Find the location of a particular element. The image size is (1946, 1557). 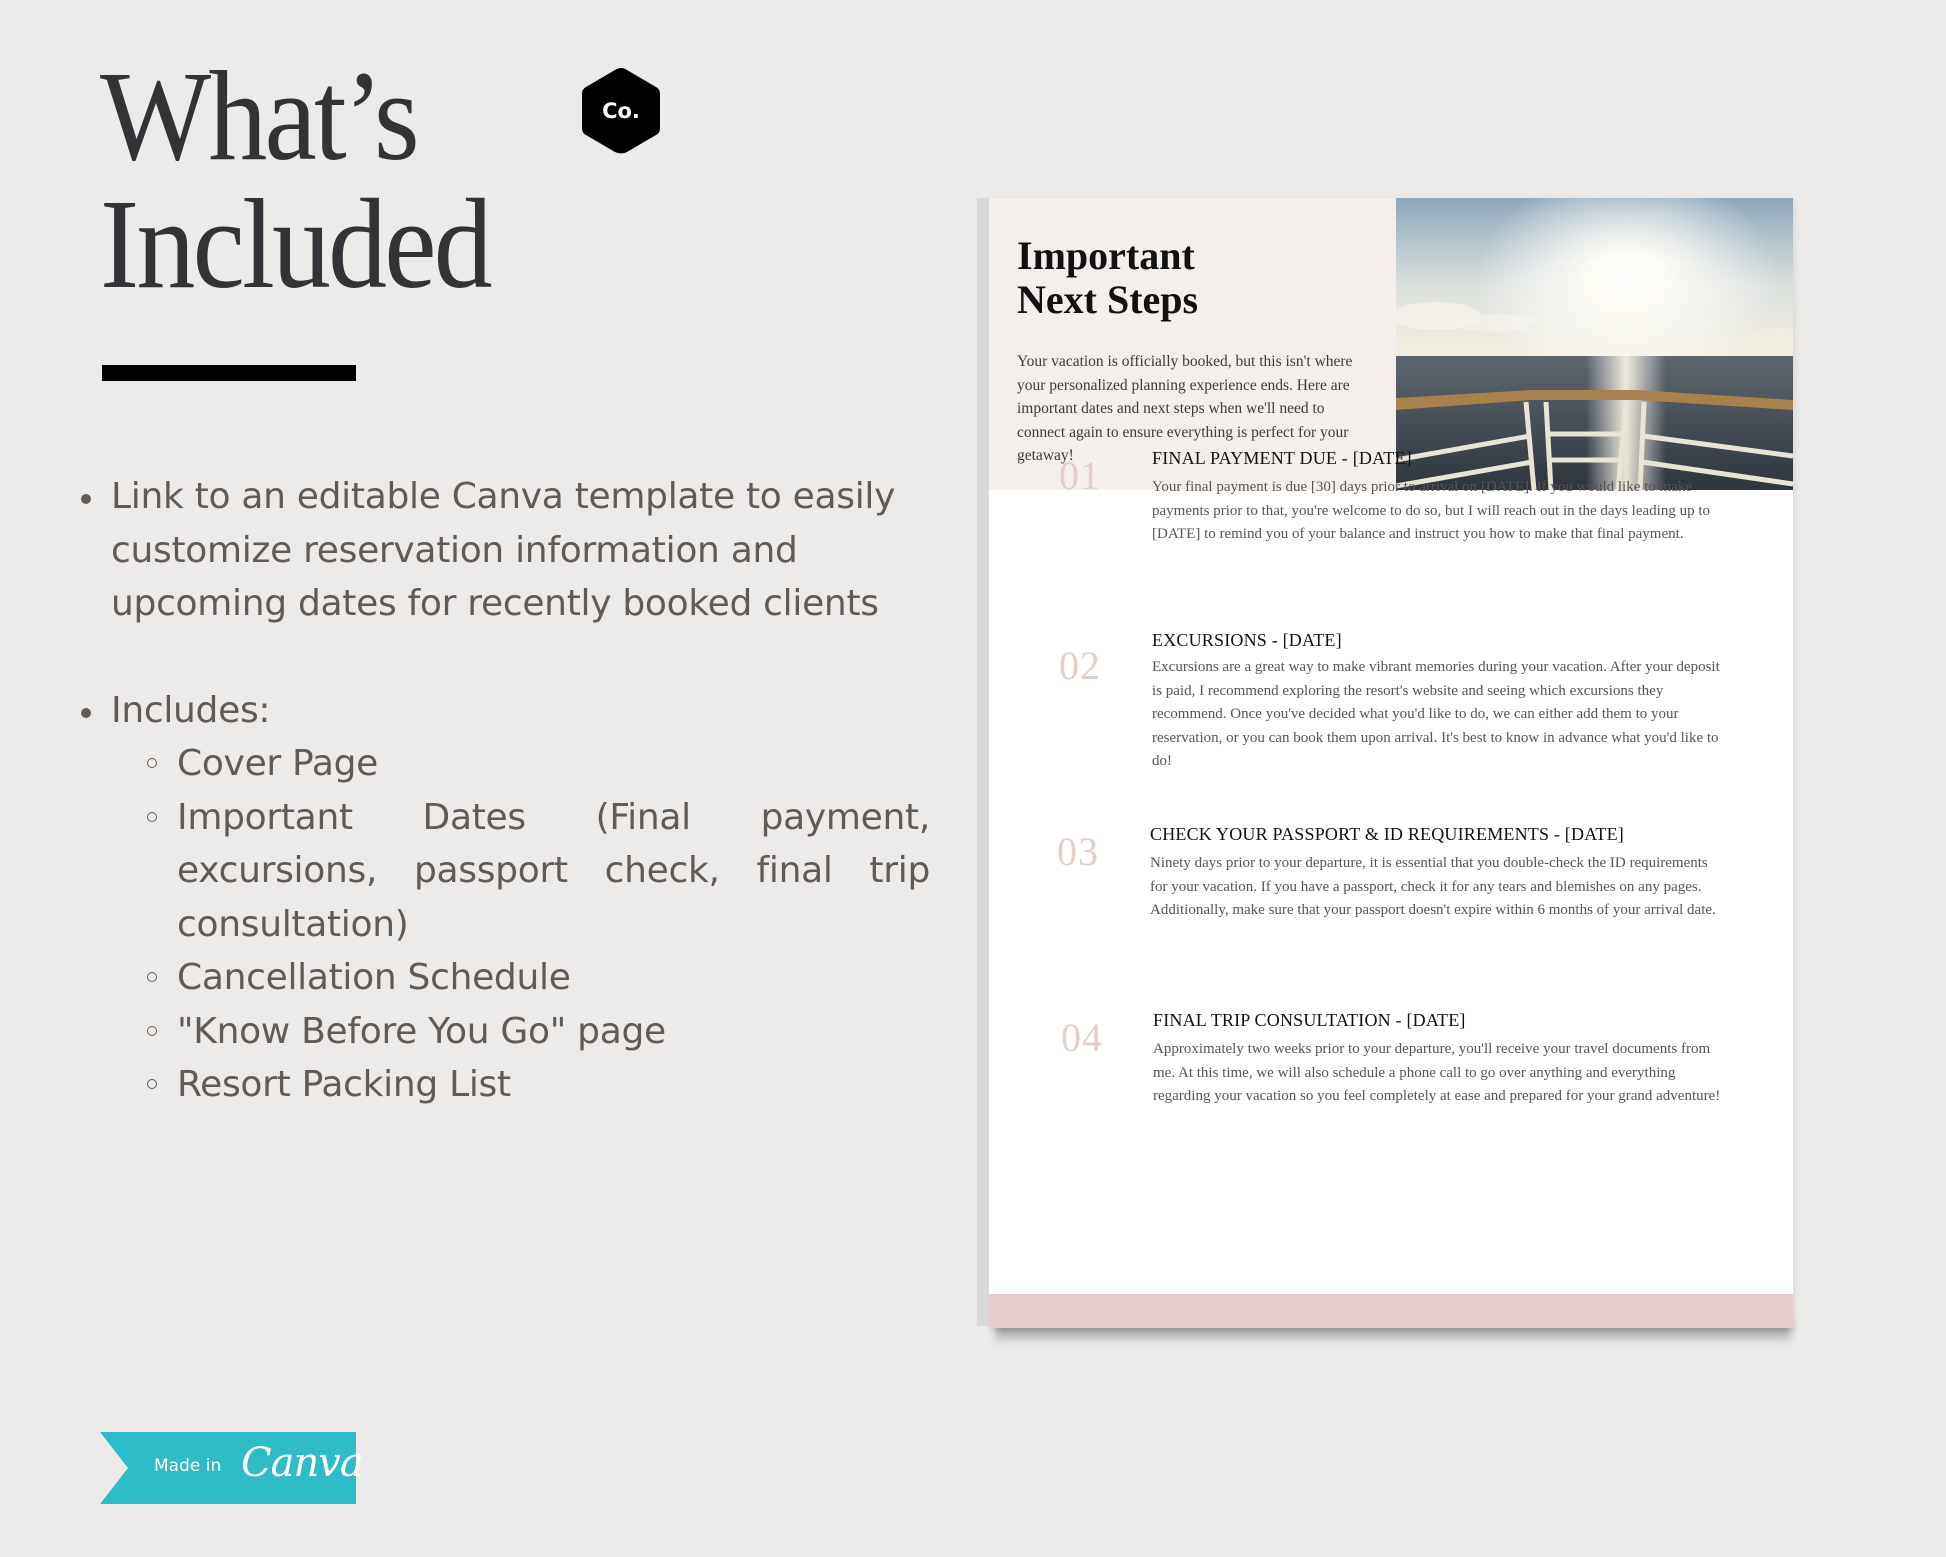

step-title: FINAL TRIP CONSULTATION - [DATE] is located at coordinates (1309, 1020).